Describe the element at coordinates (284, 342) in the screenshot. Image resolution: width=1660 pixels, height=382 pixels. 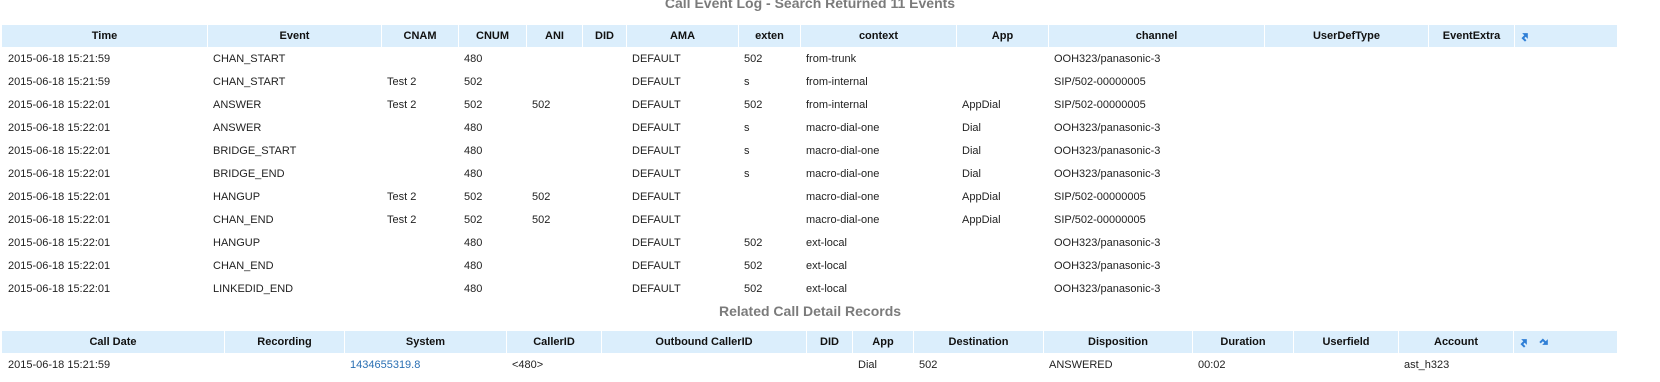
I see `col-header-recording: Recording` at that location.